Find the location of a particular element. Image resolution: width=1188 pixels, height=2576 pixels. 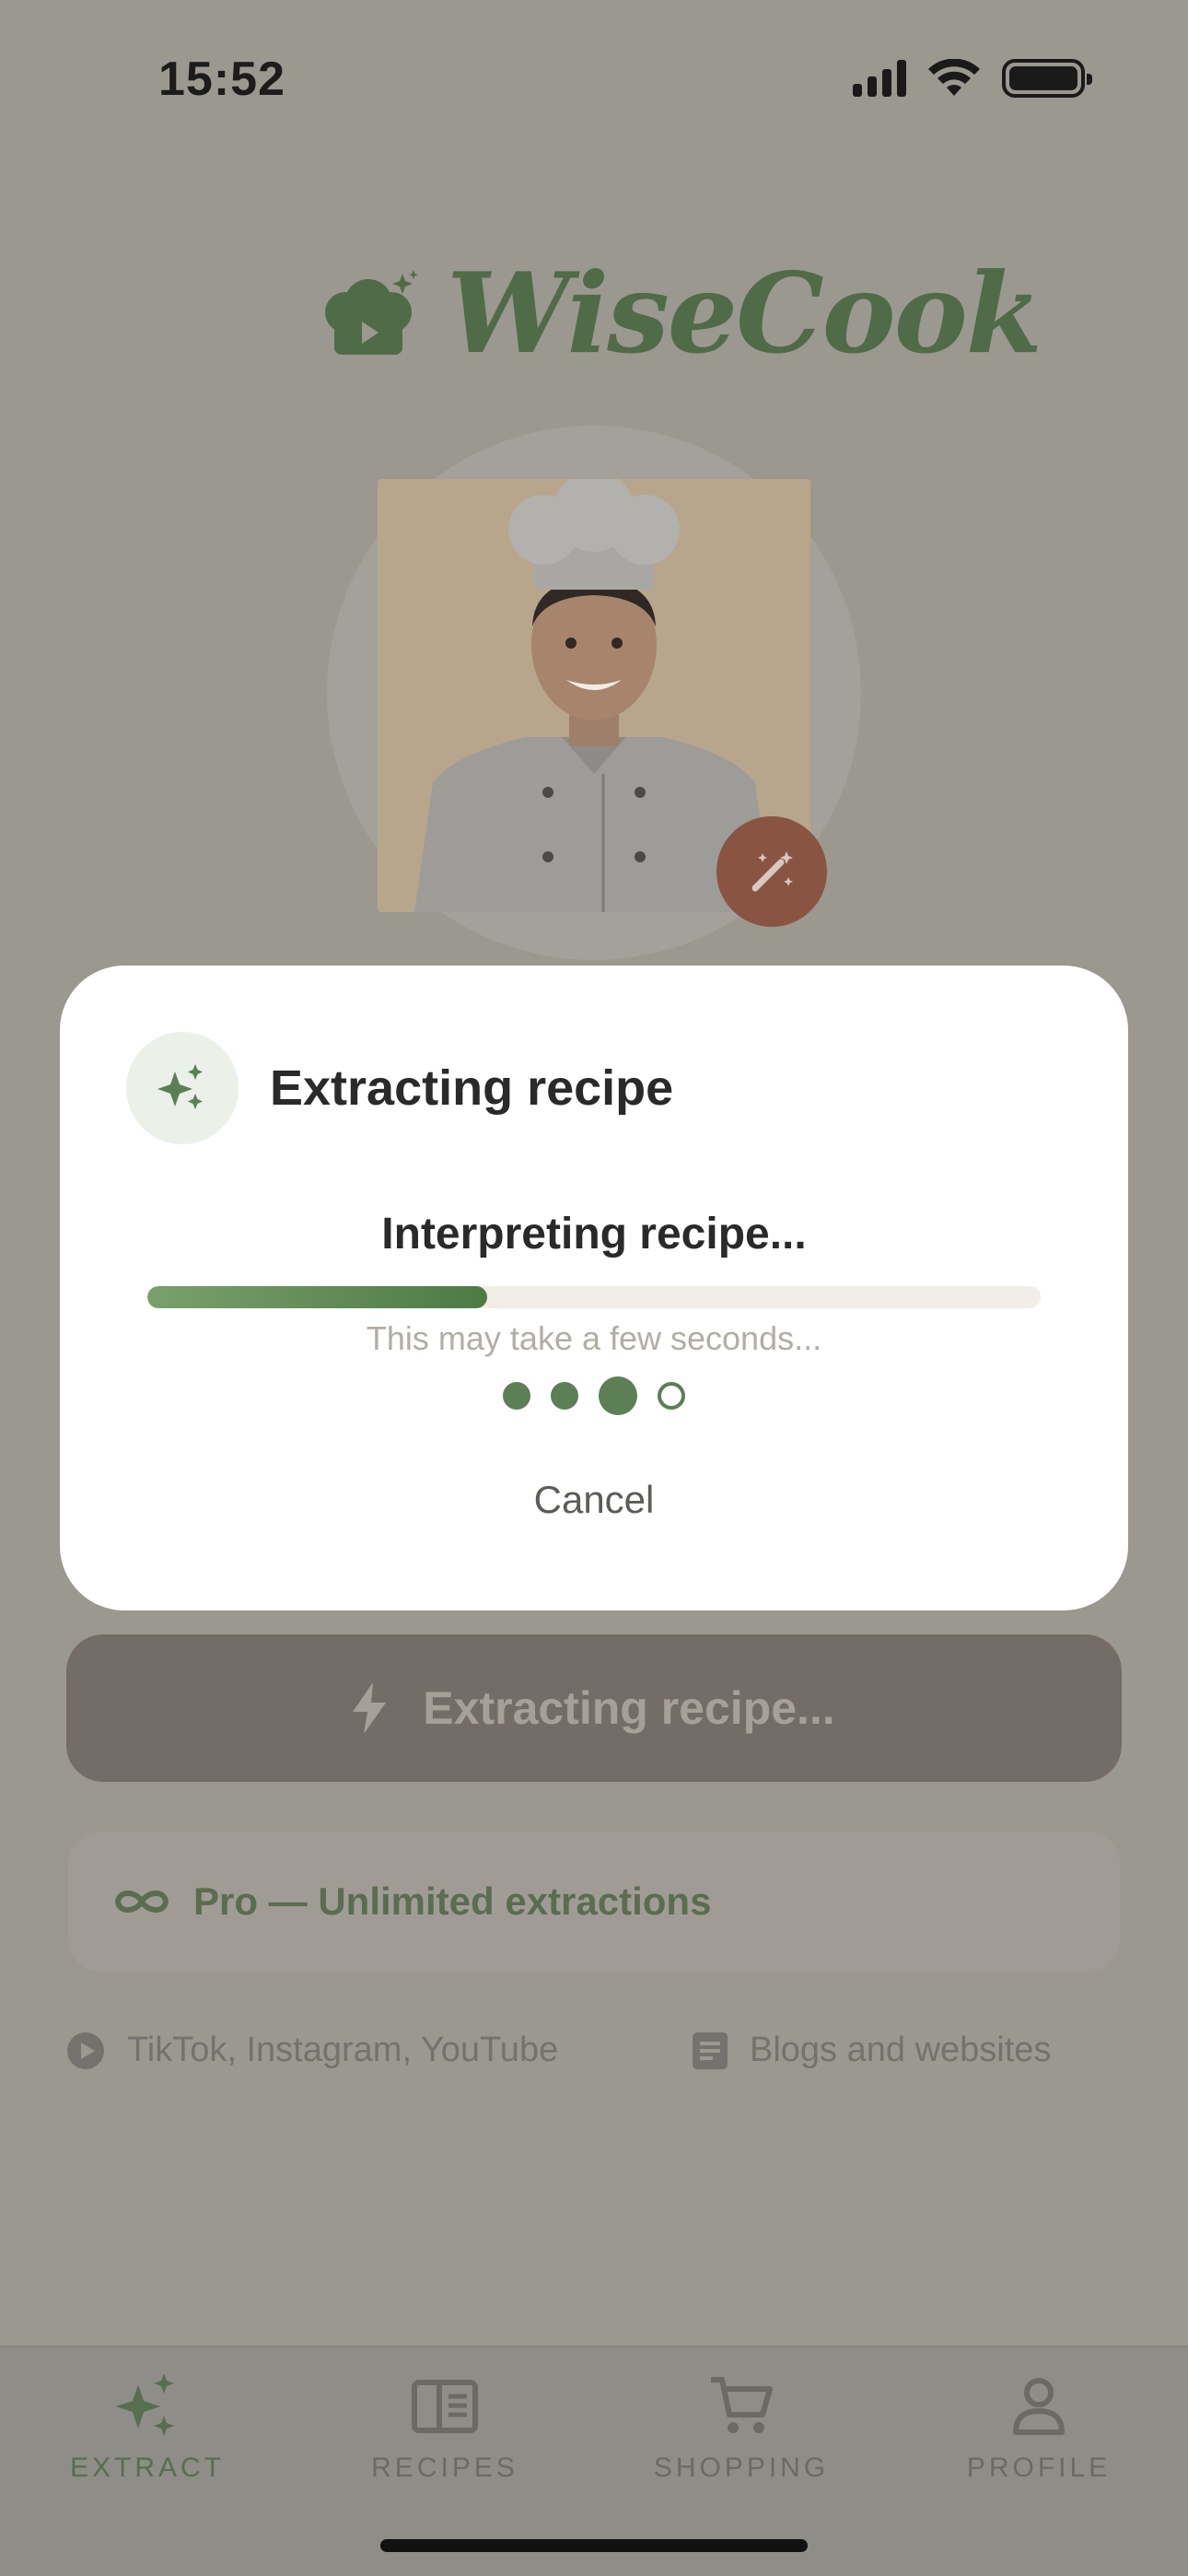

cellular-signal-icon is located at coordinates (879, 78).